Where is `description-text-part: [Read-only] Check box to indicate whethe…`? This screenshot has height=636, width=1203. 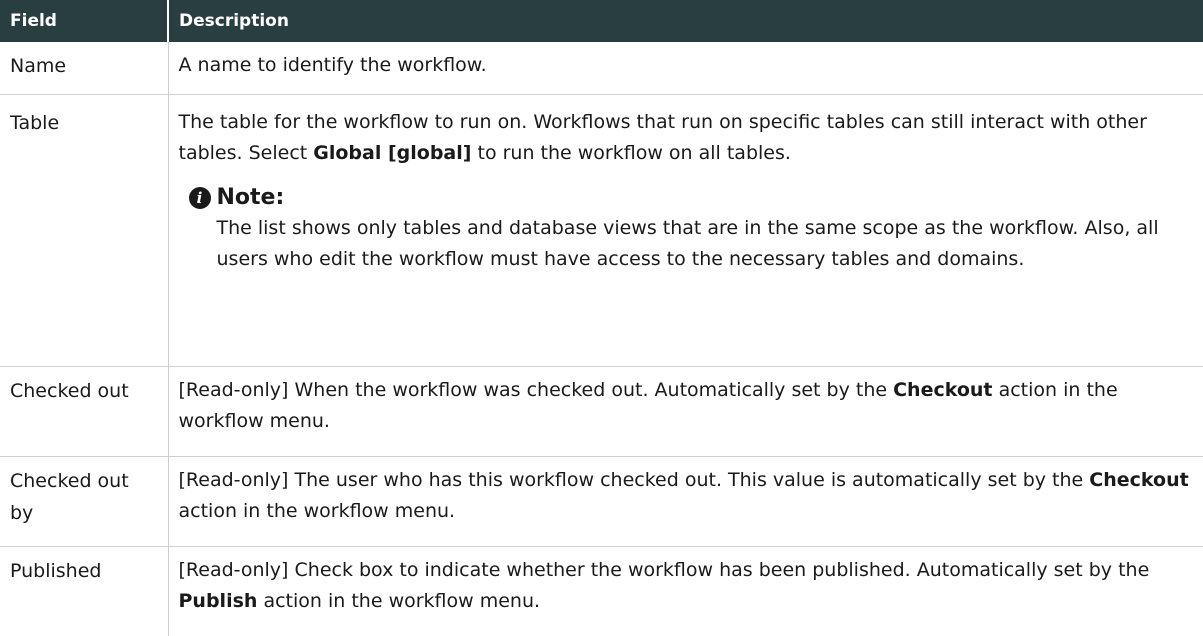 description-text-part: [Read-only] Check box to indicate whethe… is located at coordinates (664, 570).